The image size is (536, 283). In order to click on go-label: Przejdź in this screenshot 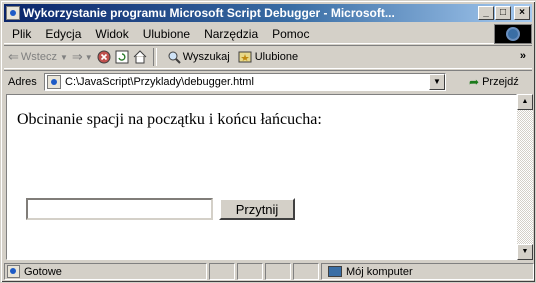, I will do `click(500, 82)`.